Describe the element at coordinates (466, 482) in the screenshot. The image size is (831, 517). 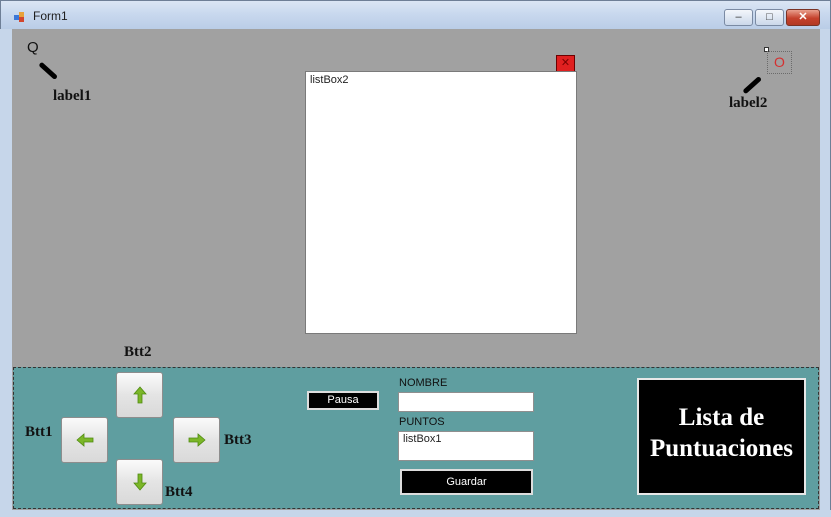
I see `guardar-button: Guardar` at that location.